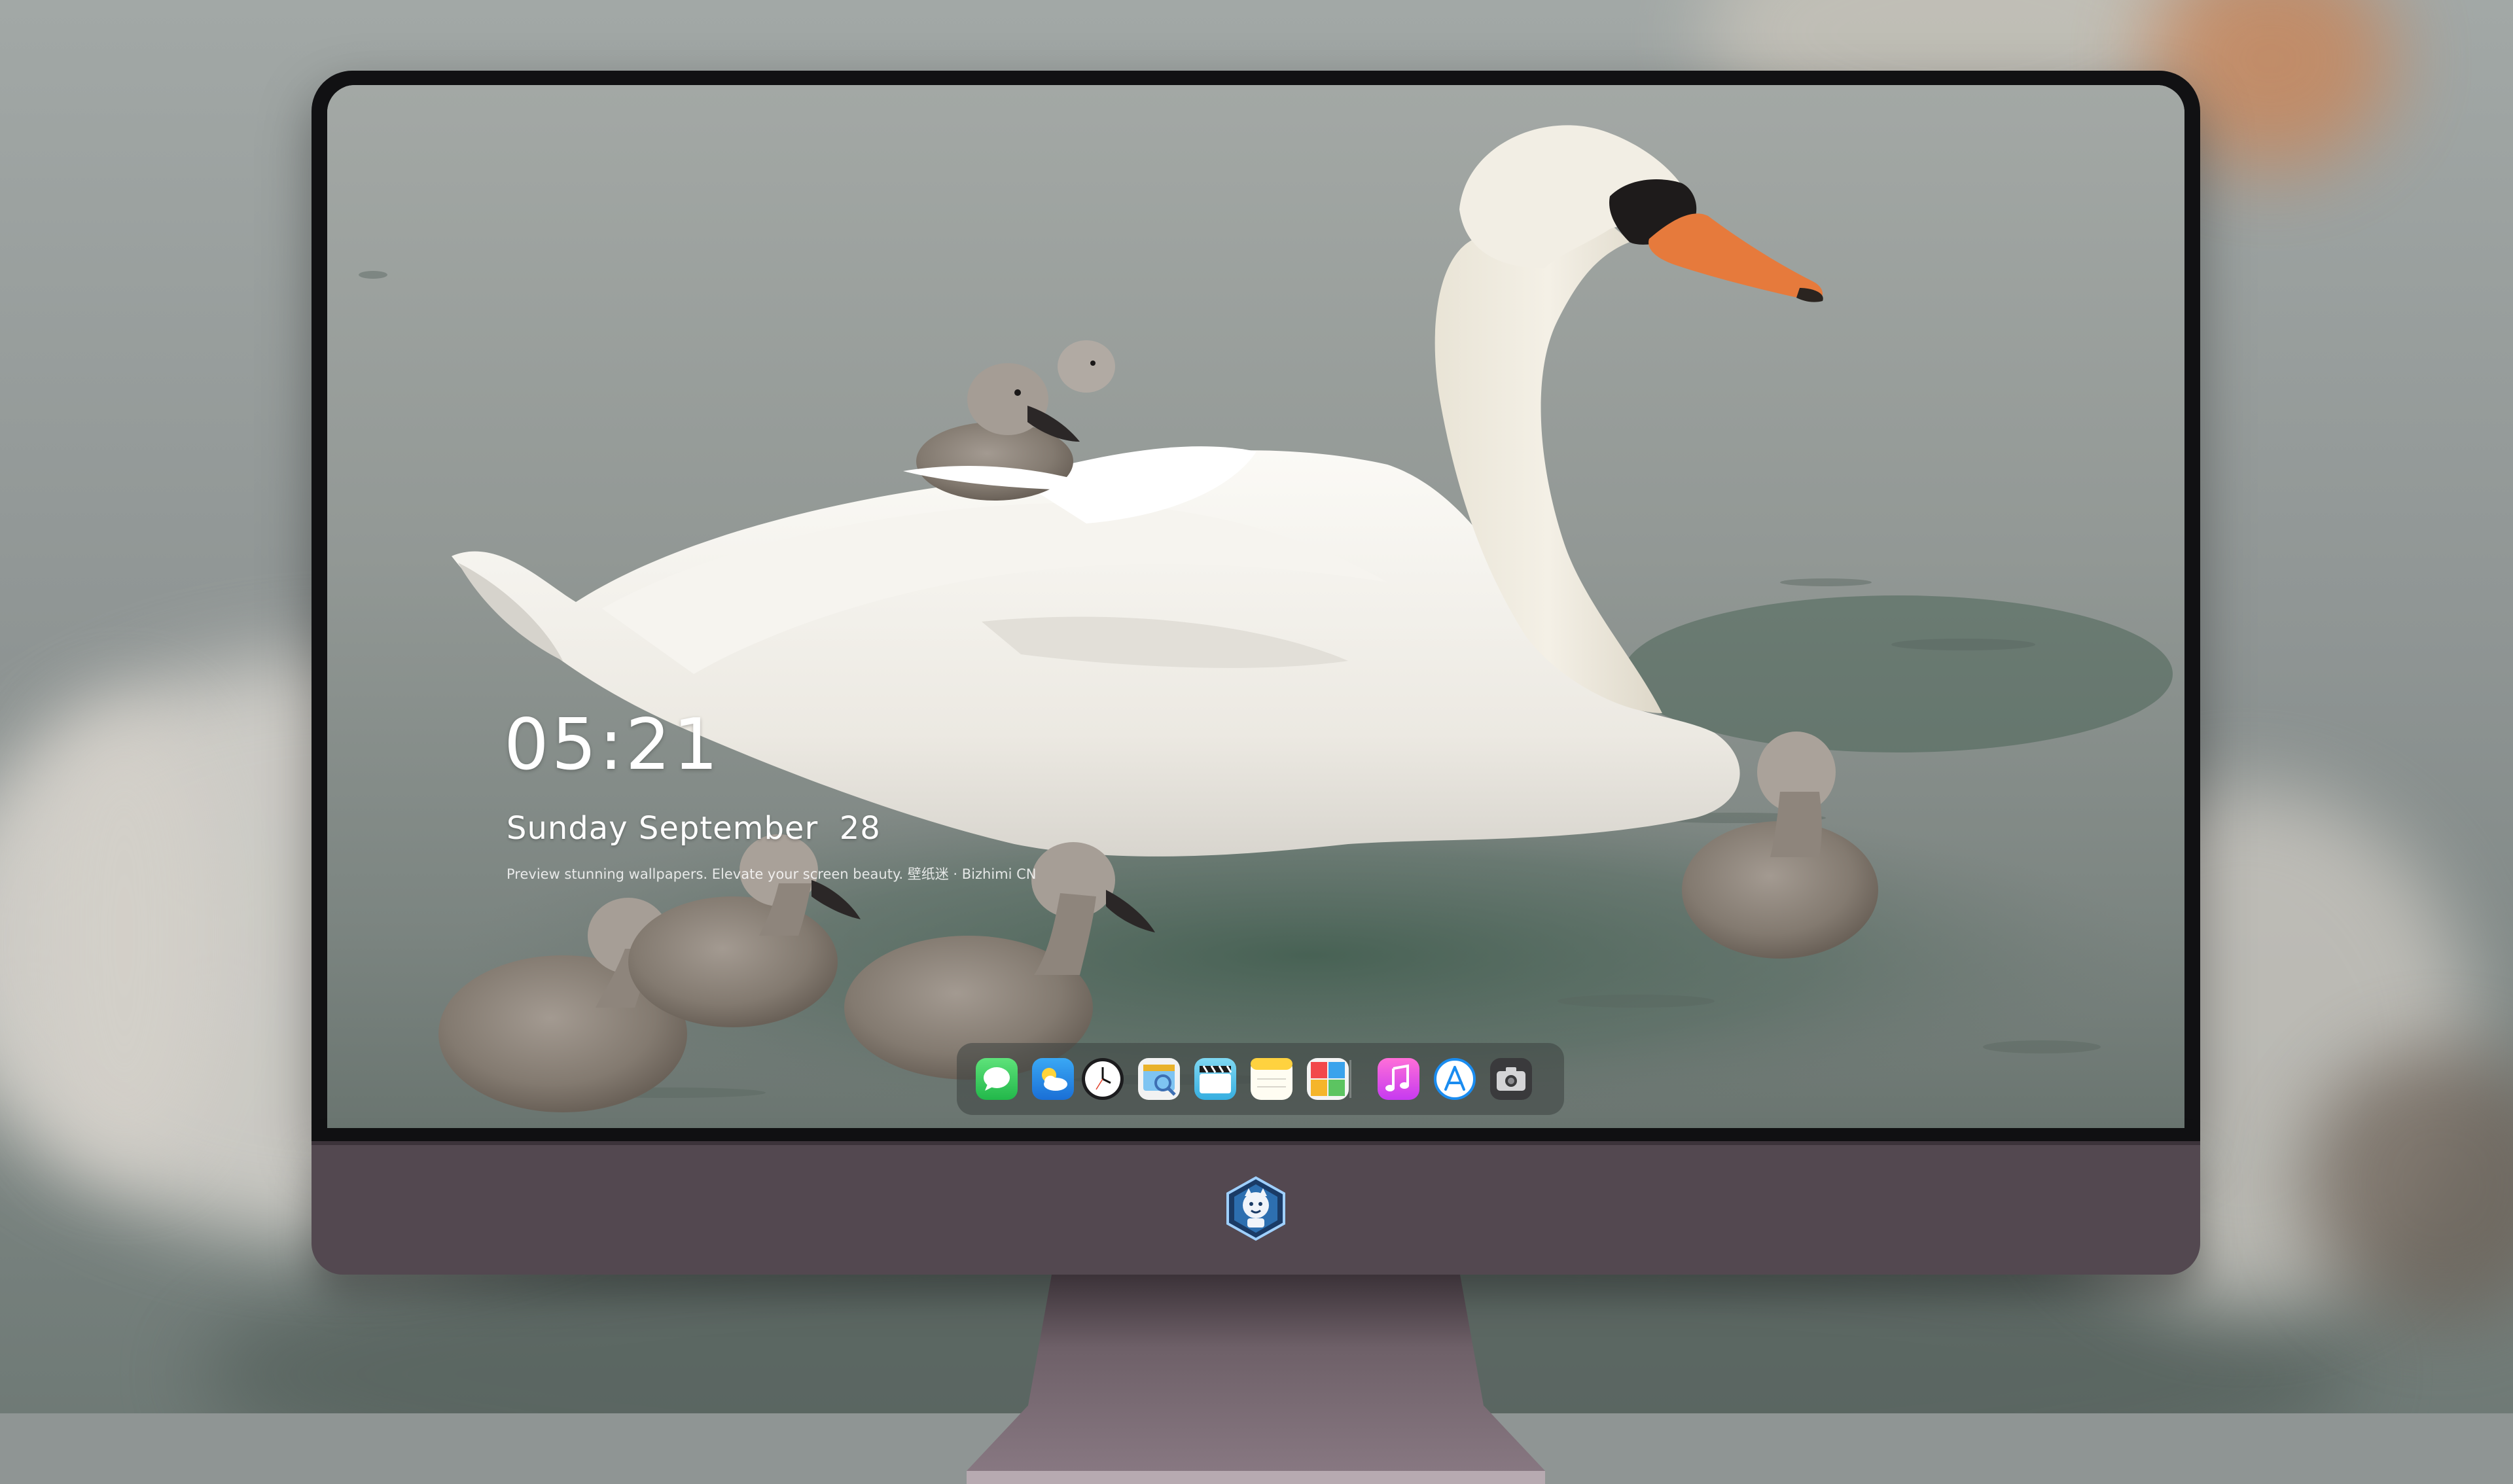 This screenshot has height=1484, width=2513. I want to click on dock-item-weather, so click(1053, 1079).